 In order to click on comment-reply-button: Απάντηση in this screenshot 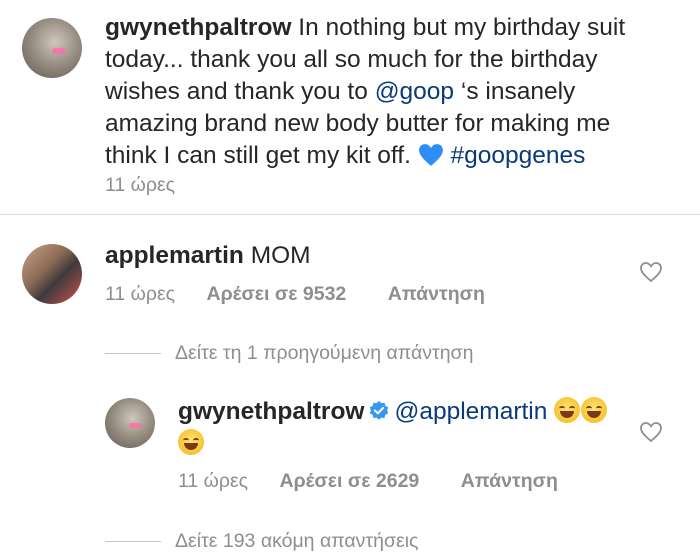, I will do `click(436, 294)`.